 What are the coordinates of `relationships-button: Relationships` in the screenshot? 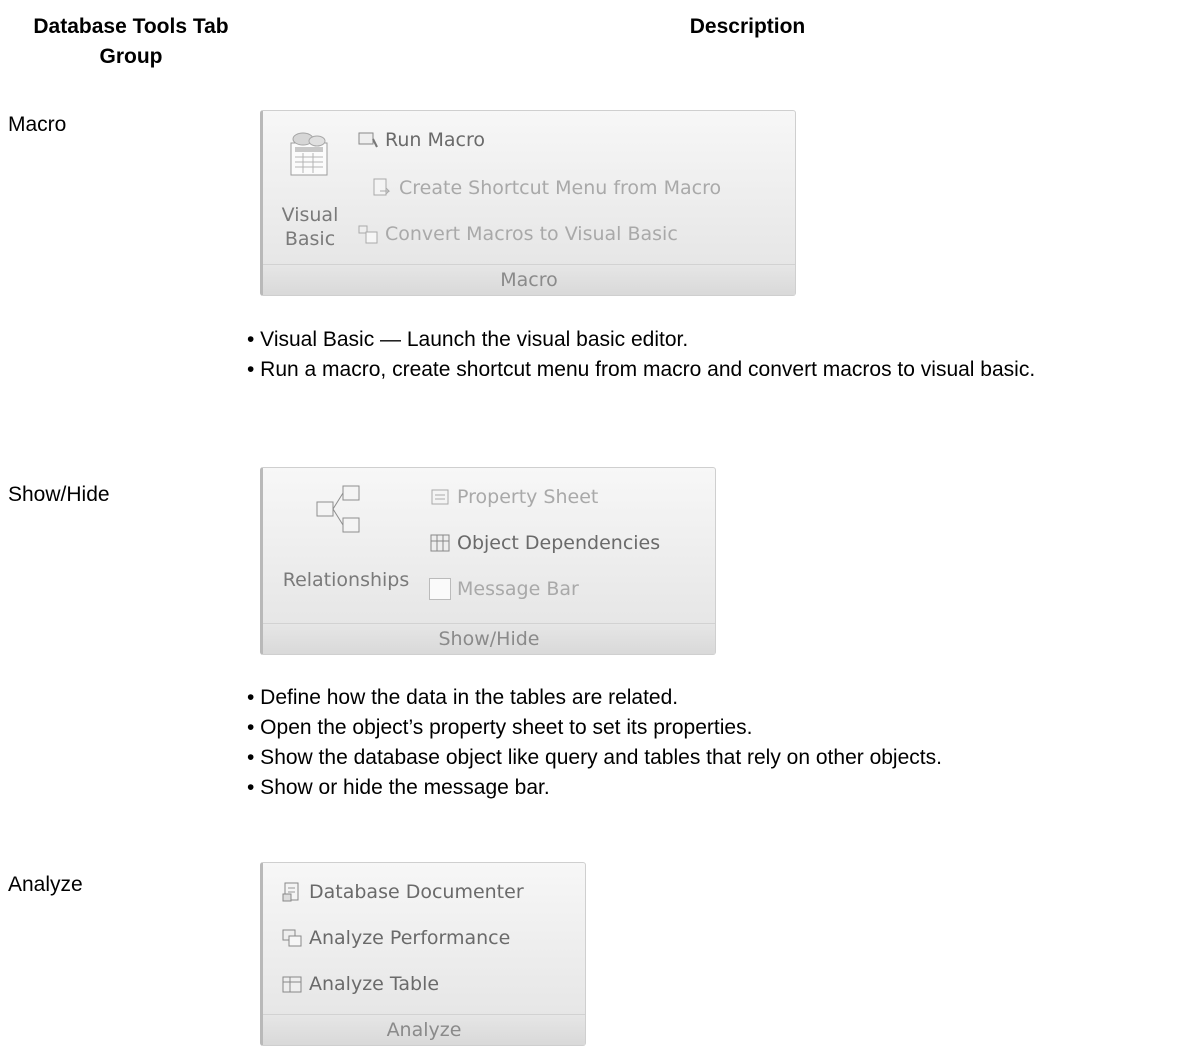 It's located at (346, 580).